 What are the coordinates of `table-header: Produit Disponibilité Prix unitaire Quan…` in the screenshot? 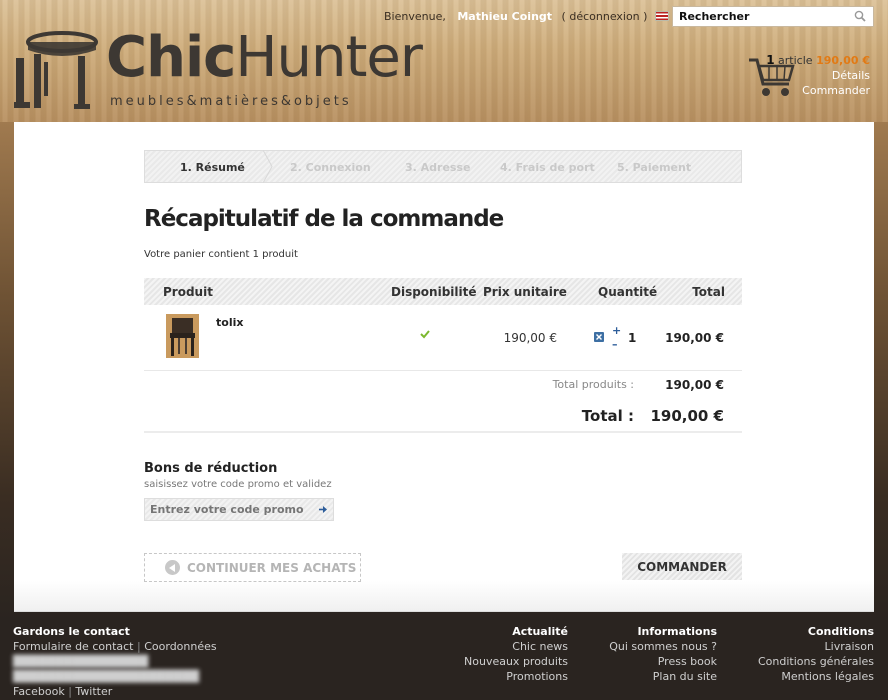 It's located at (443, 291).